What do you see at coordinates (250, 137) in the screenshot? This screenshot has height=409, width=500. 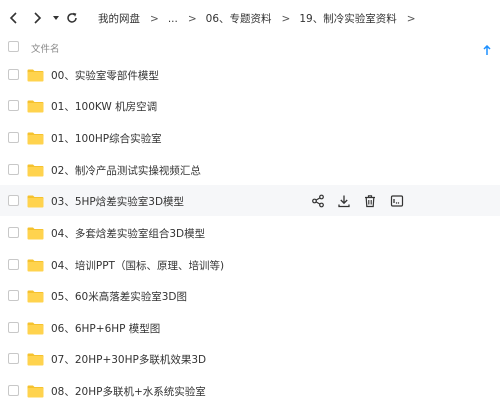 I see `file-row: 01、100HP综合实验室` at bounding box center [250, 137].